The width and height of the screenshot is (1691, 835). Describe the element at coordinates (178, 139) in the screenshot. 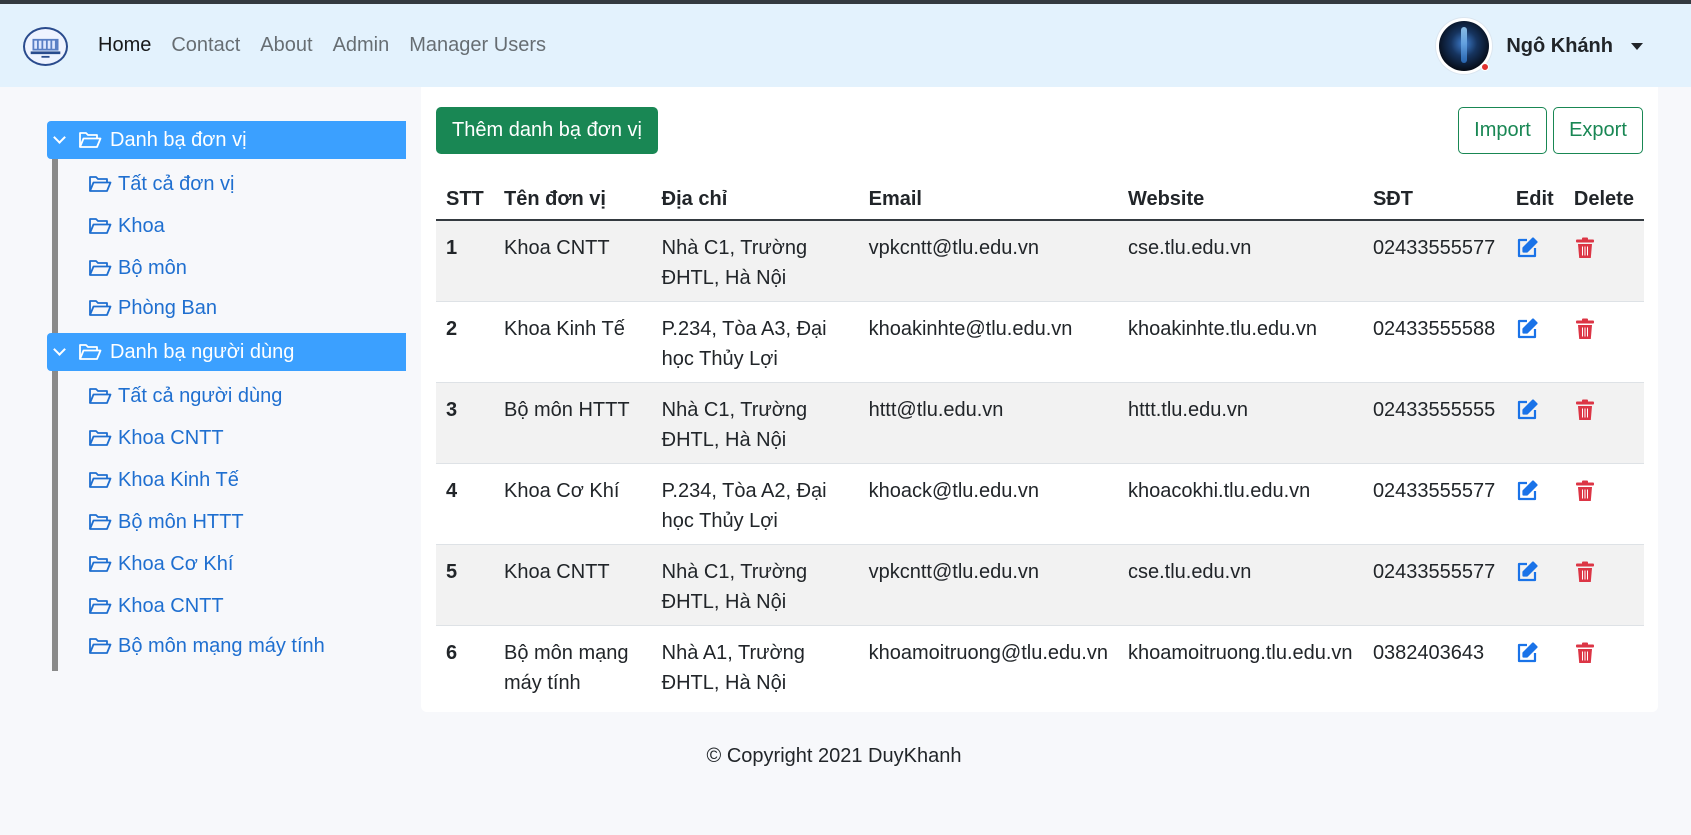

I see `sidebar-group-label: Danh bạ đơn vị` at that location.